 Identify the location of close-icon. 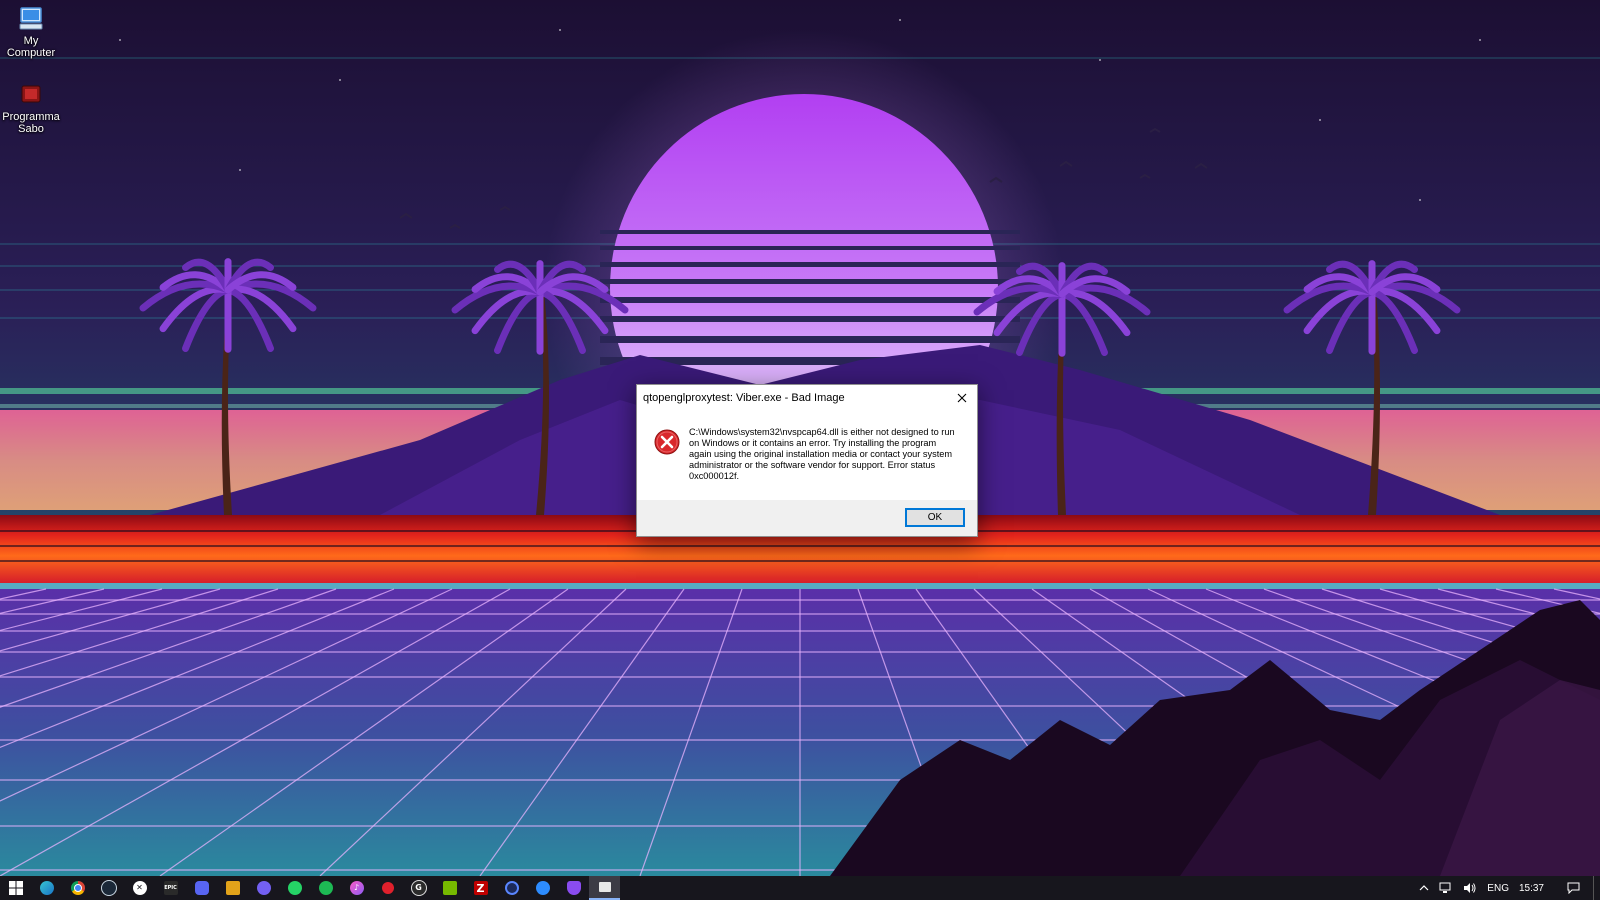
(962, 398).